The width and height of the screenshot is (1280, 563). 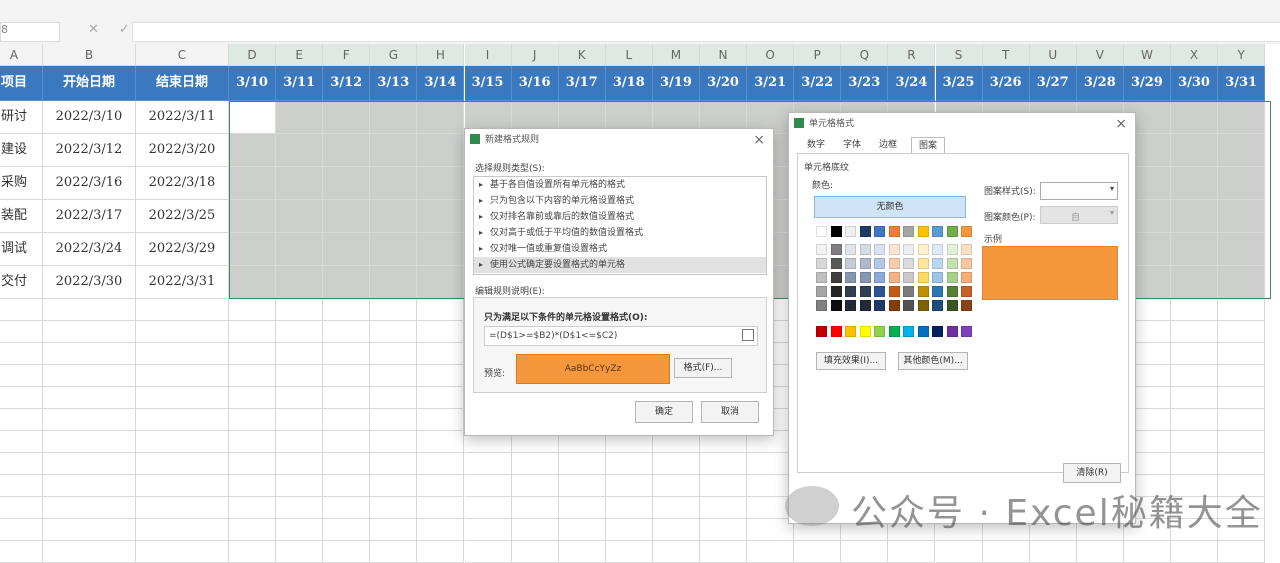 I want to click on header-cell: 3/21, so click(x=771, y=83).